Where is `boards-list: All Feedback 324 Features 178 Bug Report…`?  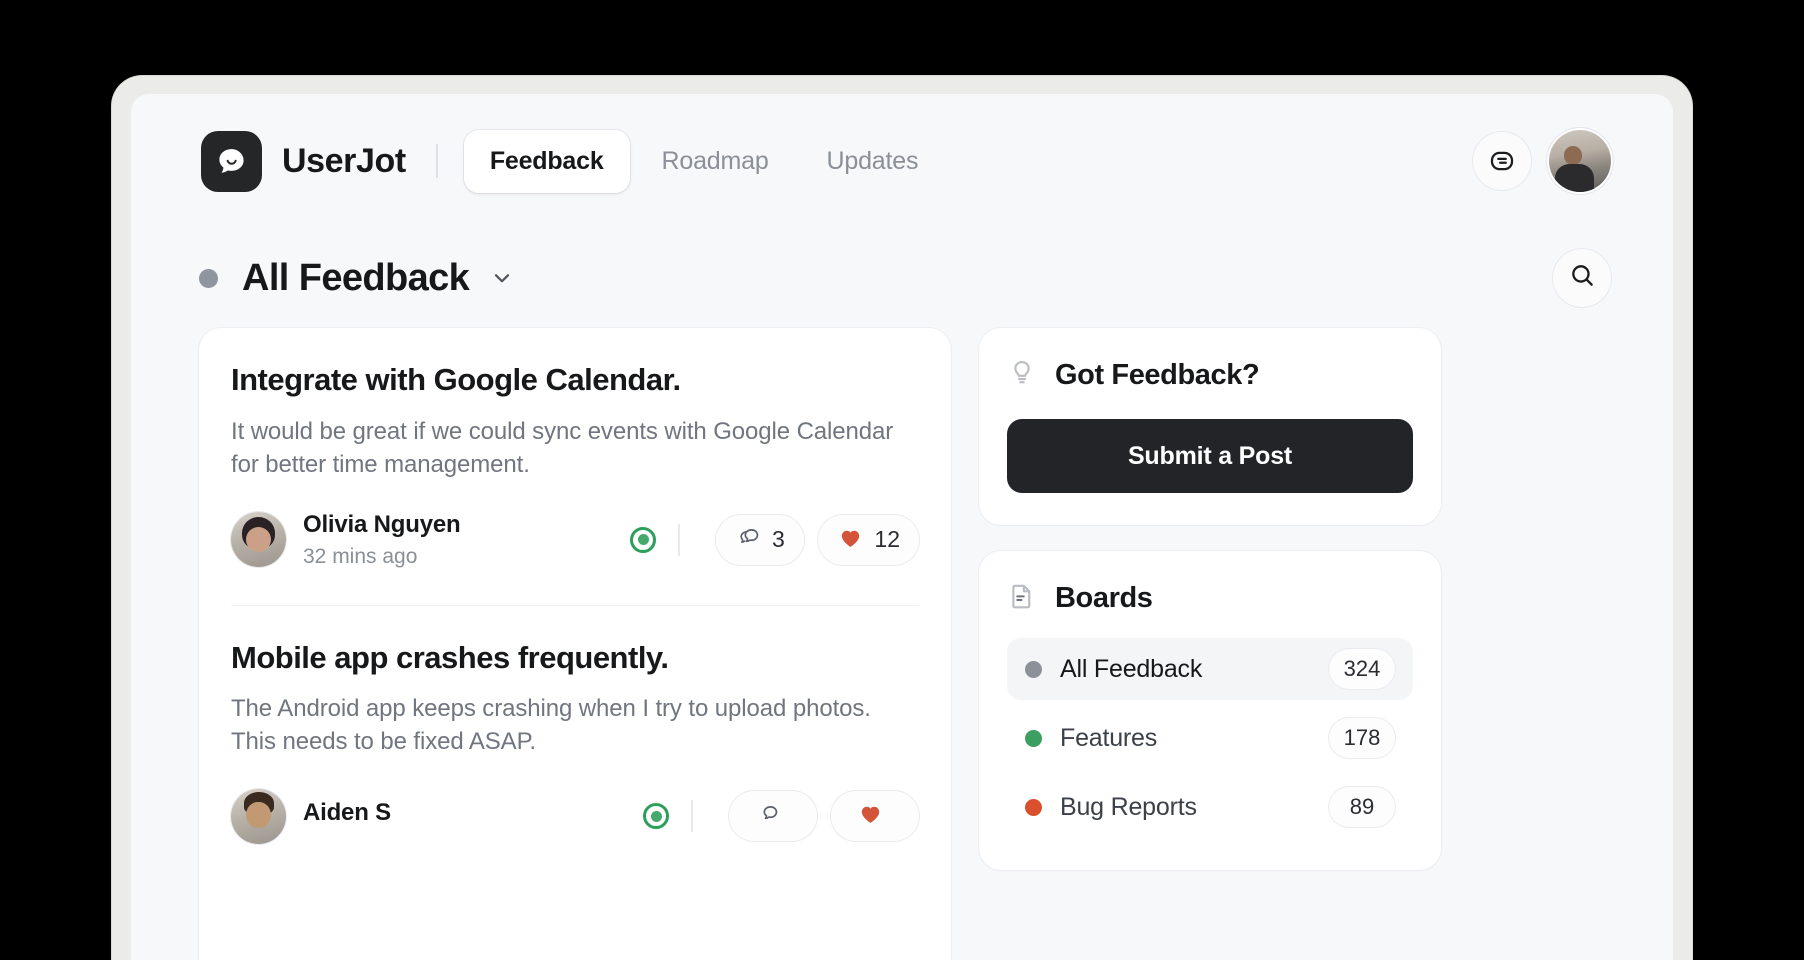 boards-list: All Feedback 324 Features 178 Bug Report… is located at coordinates (1210, 738).